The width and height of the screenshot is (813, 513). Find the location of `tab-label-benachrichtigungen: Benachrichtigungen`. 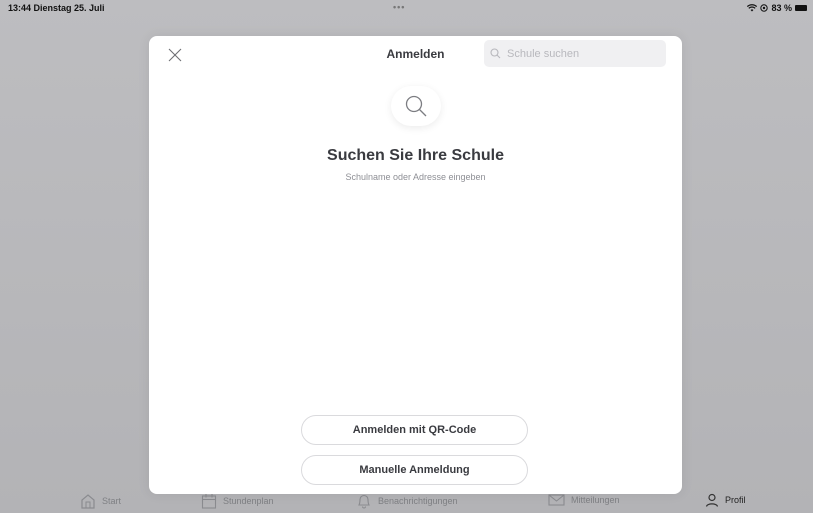

tab-label-benachrichtigungen: Benachrichtigungen is located at coordinates (418, 501).